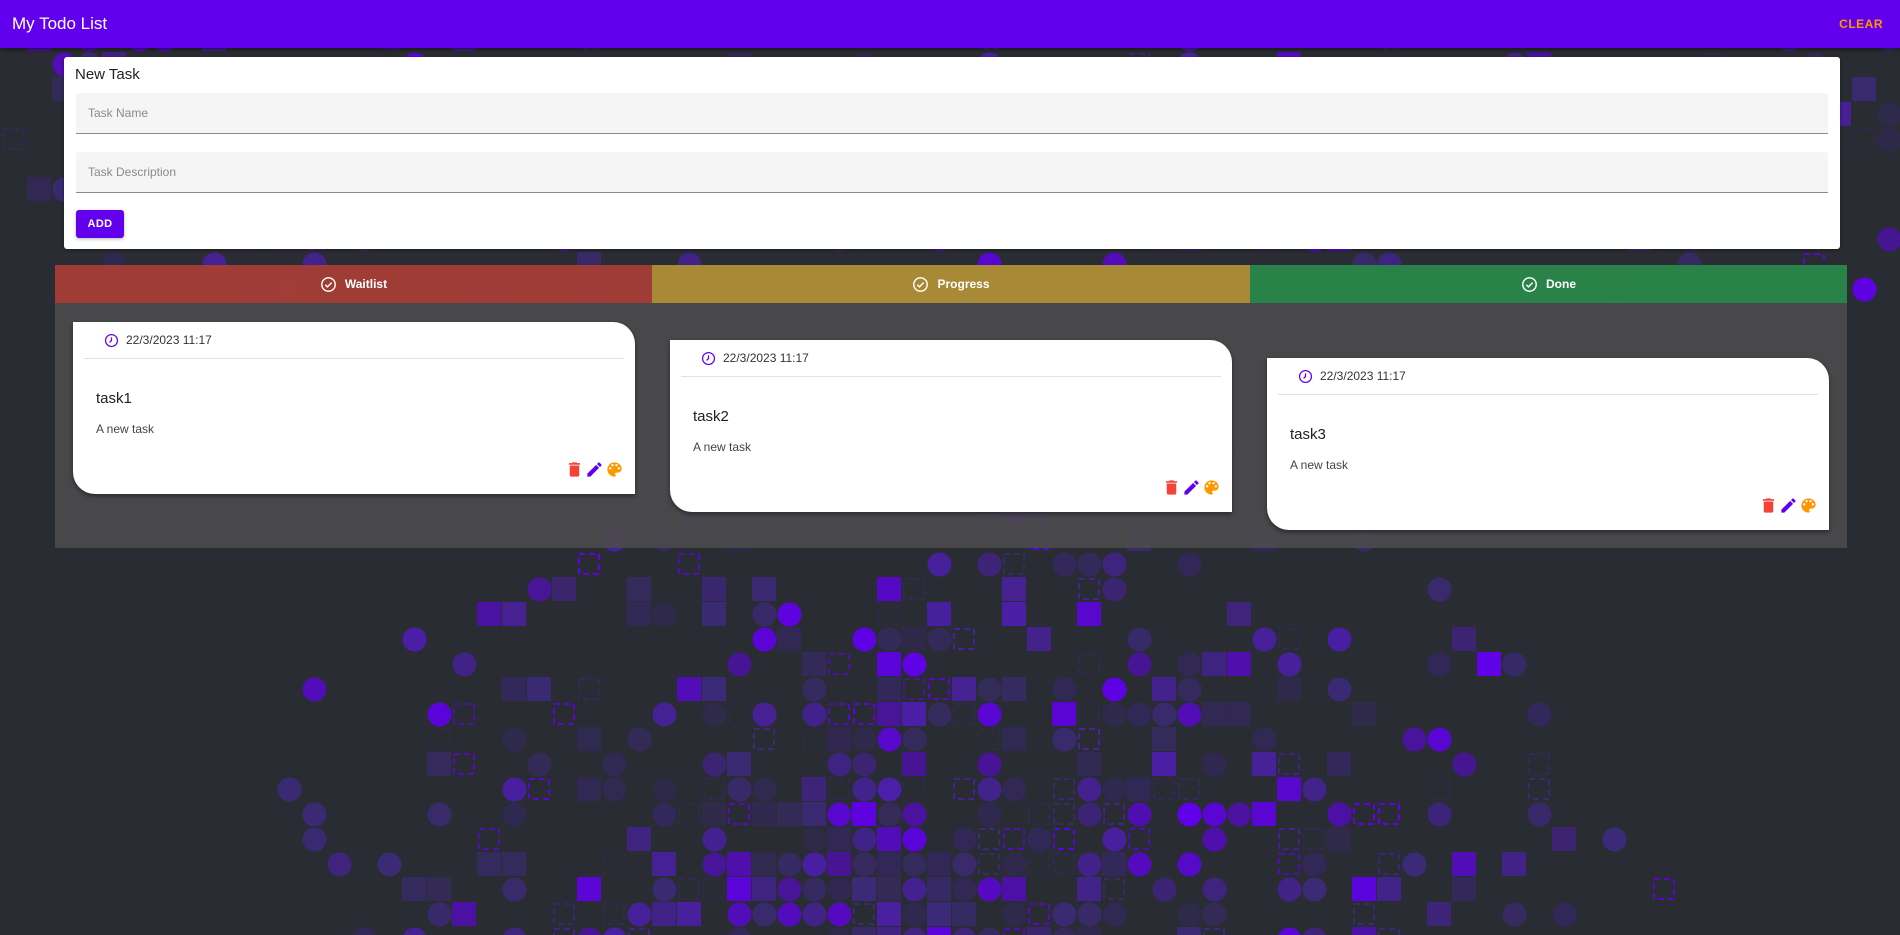 The width and height of the screenshot is (1900, 935). I want to click on task-card: 22/3/2023 11:17 task1 A new task, so click(354, 408).